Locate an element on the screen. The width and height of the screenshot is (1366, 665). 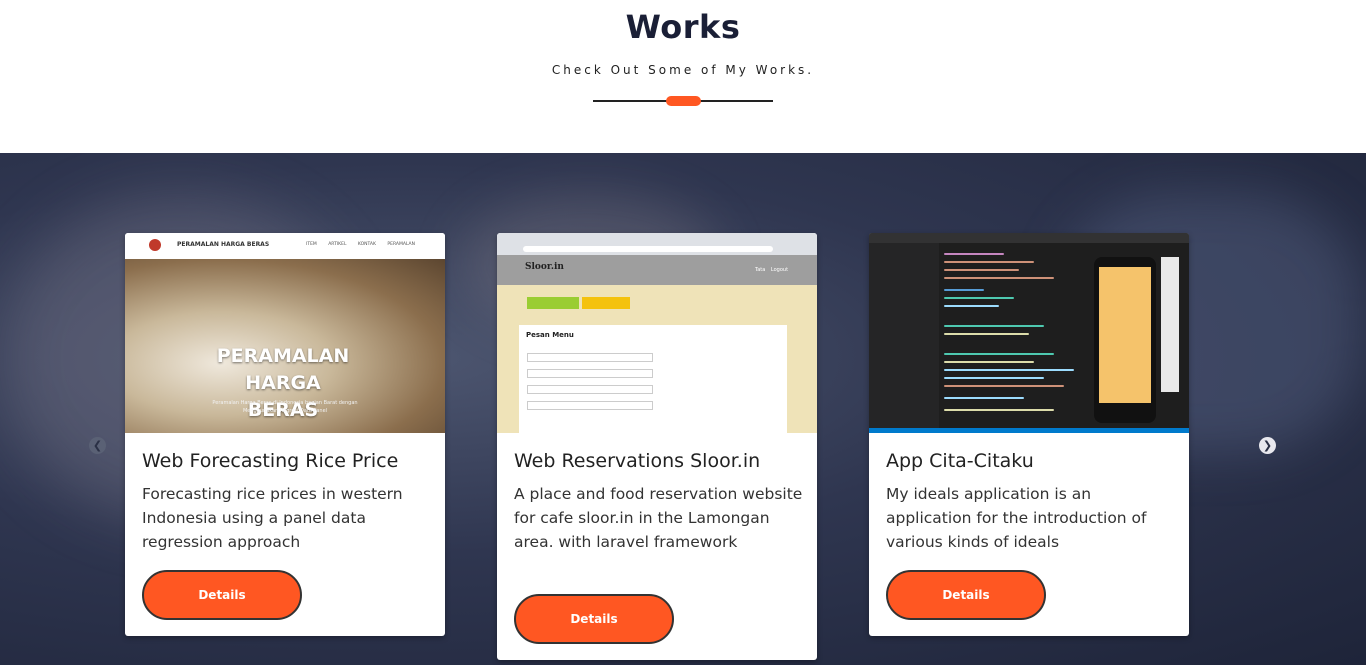
thumbnail-form-title: Pesan Menu is located at coordinates (550, 335).